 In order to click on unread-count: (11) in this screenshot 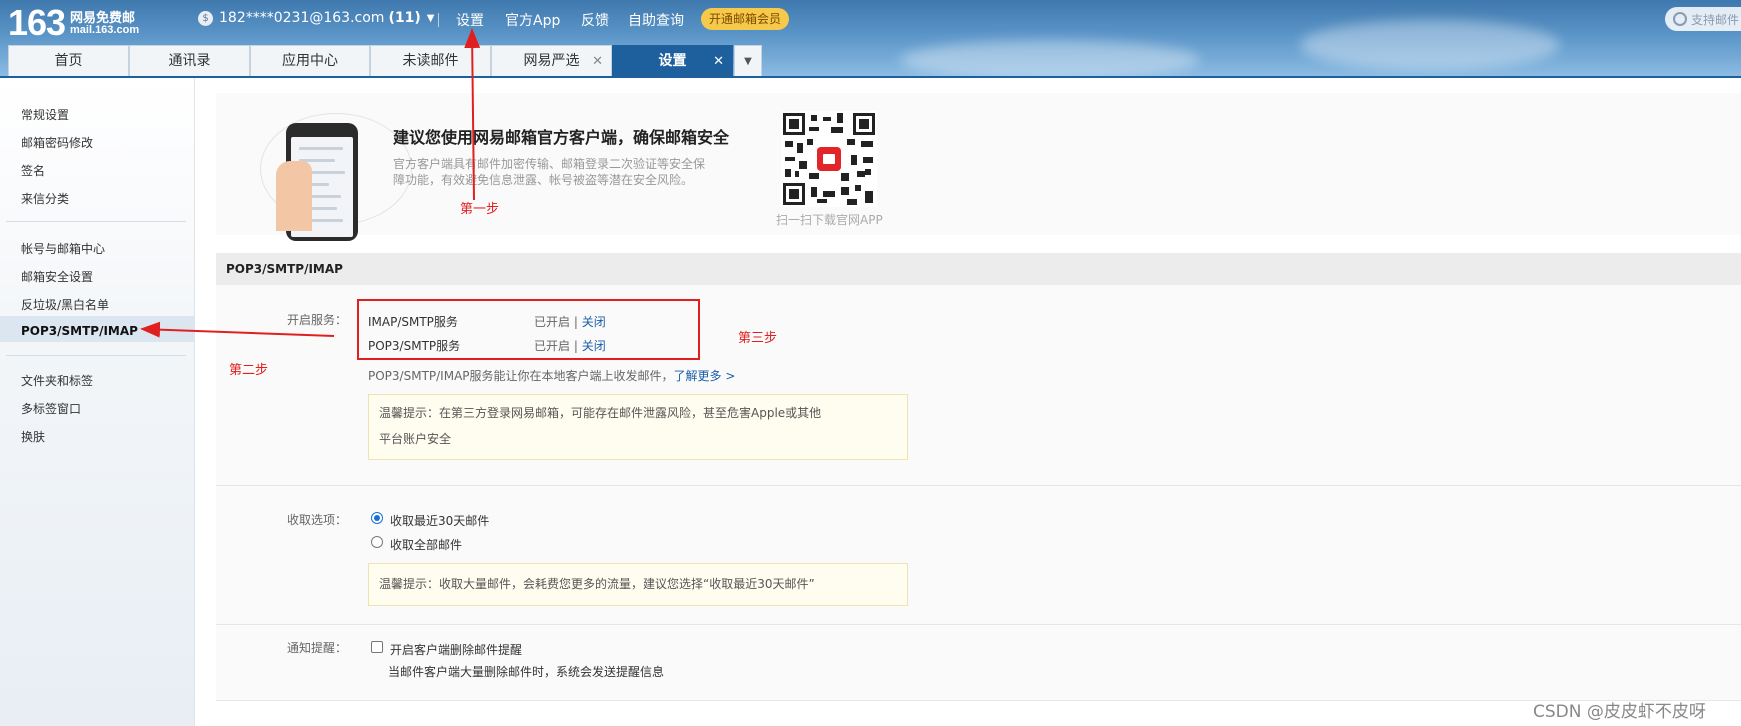, I will do `click(404, 18)`.